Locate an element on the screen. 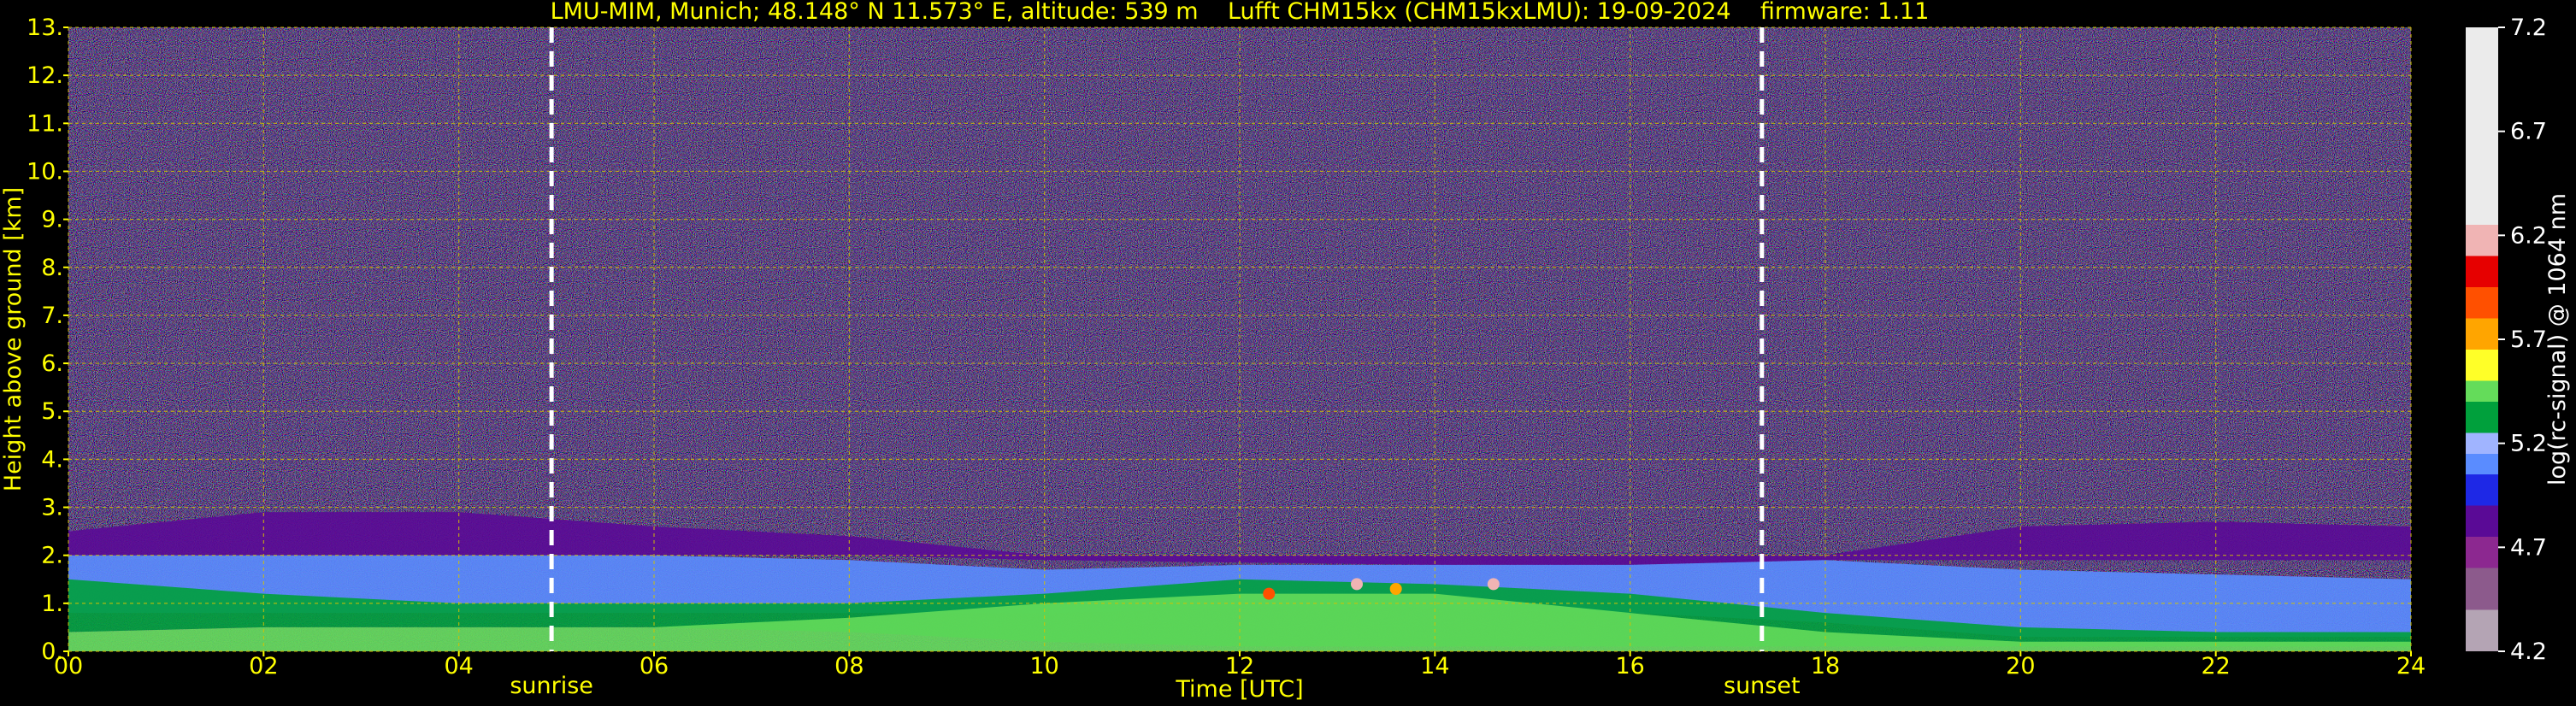 This screenshot has height=706, width=2576. x-tick-label: 24 is located at coordinates (2411, 666).